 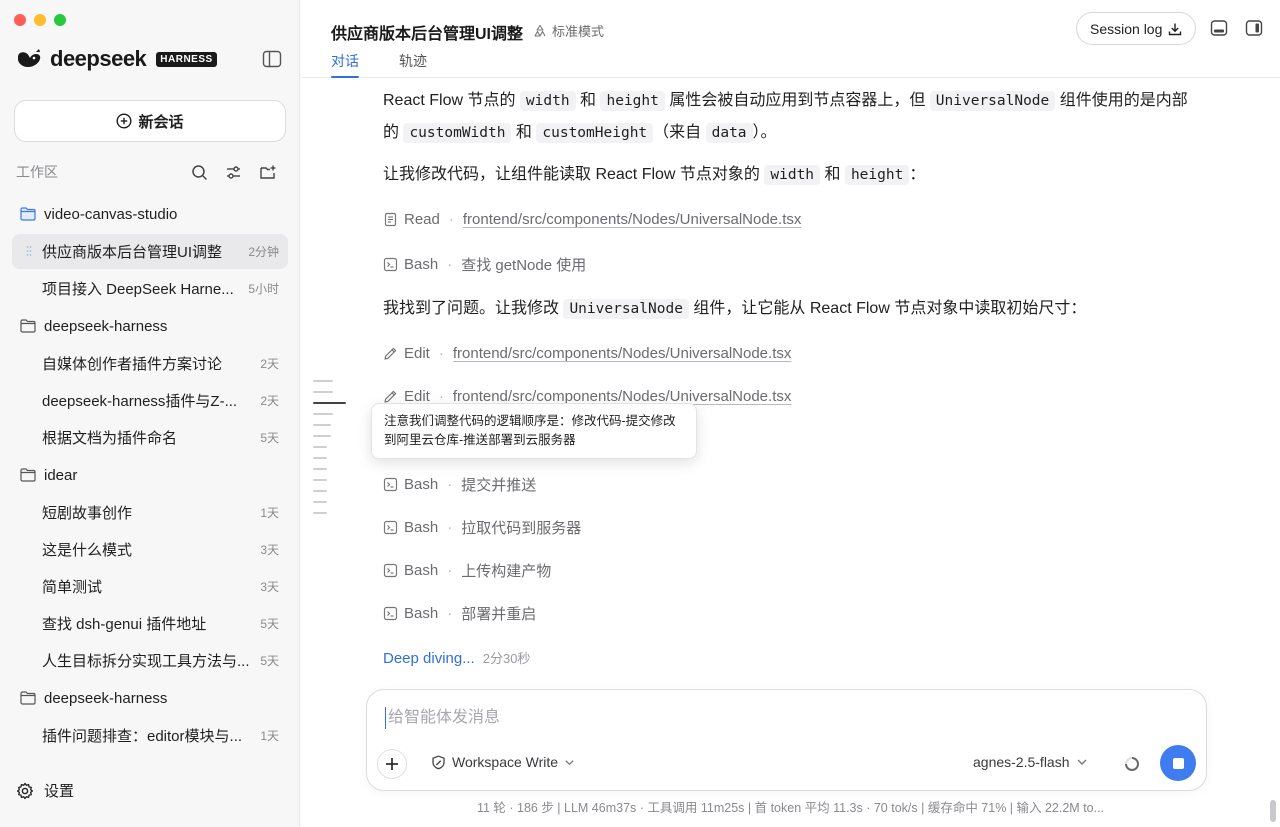 I want to click on stop-button, so click(x=1178, y=763).